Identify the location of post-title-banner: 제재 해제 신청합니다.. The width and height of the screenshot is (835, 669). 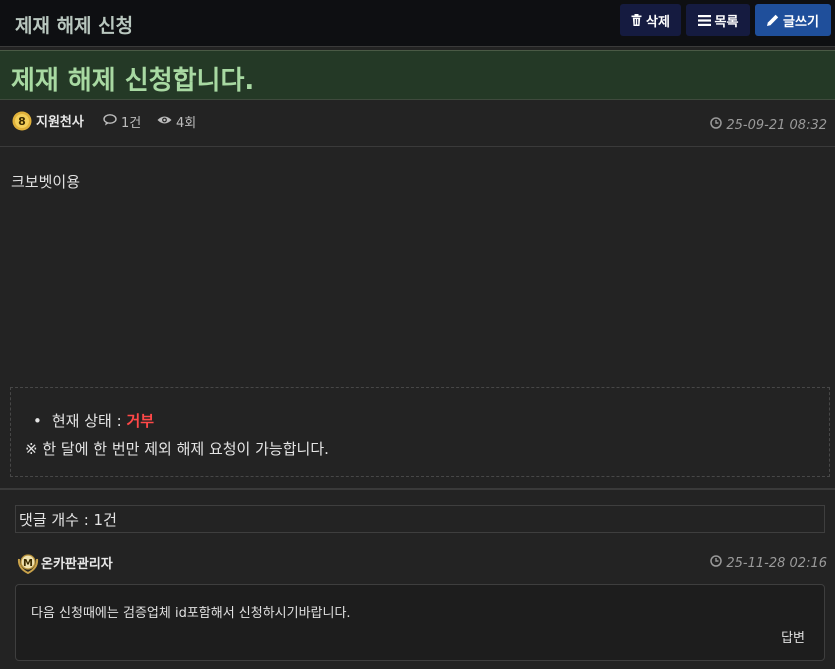
(417, 75).